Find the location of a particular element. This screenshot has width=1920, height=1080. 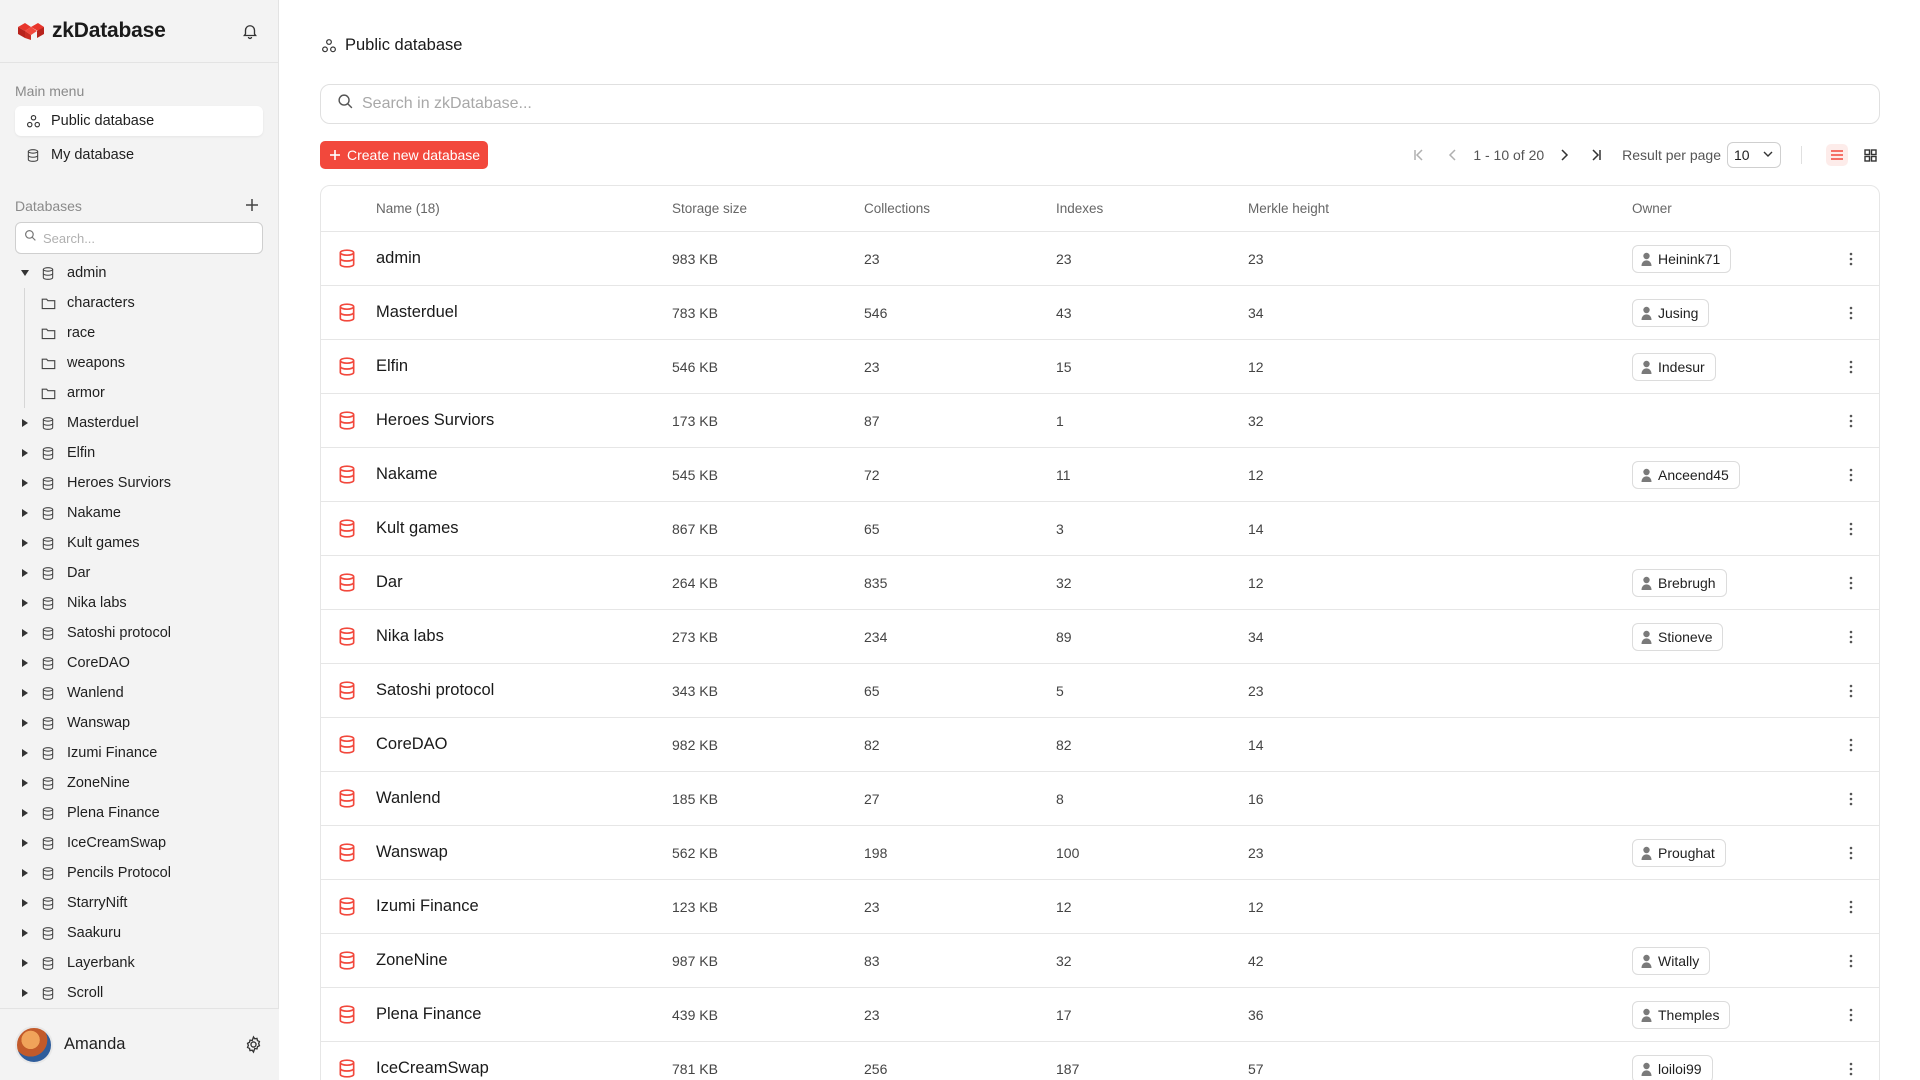

prev-page-icon is located at coordinates (1453, 155).